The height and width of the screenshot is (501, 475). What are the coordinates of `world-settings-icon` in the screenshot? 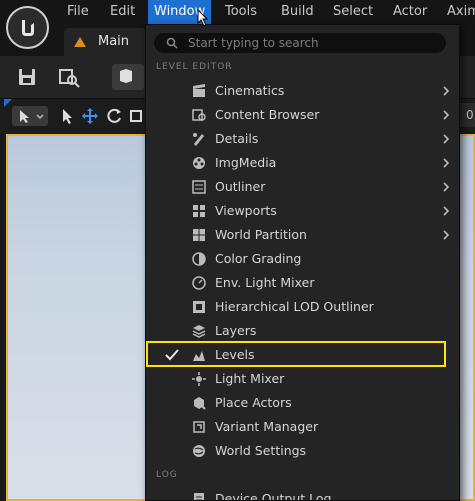 It's located at (199, 451).